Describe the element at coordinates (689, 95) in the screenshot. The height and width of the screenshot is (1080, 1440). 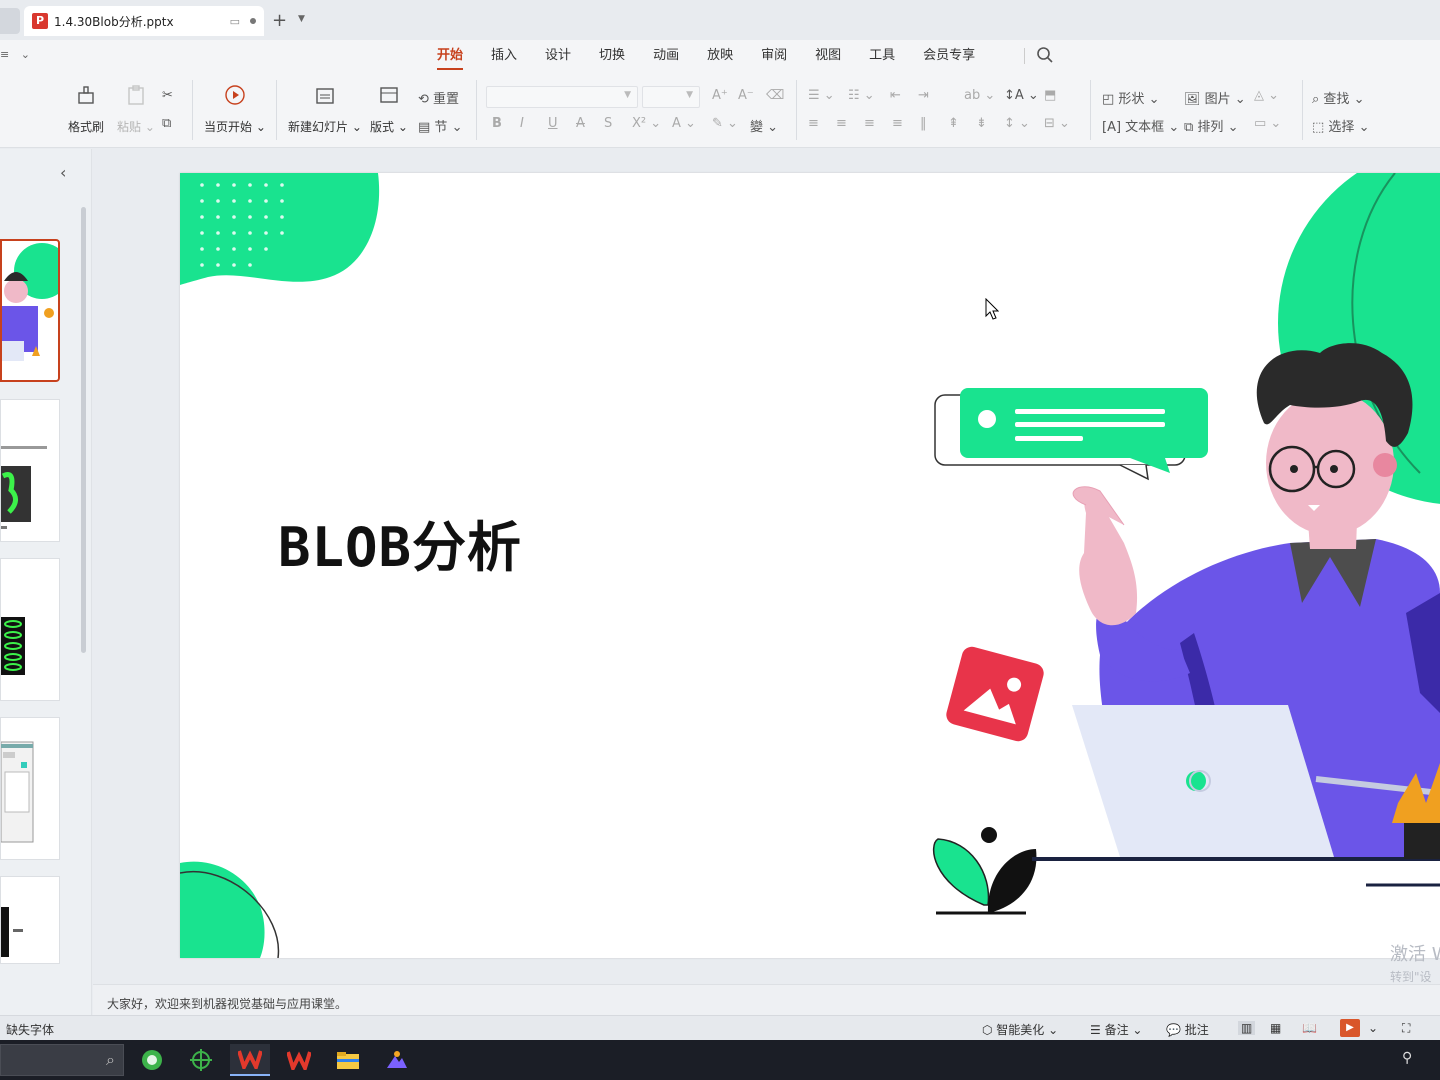
I see `chevron-down-icon: ▼` at that location.